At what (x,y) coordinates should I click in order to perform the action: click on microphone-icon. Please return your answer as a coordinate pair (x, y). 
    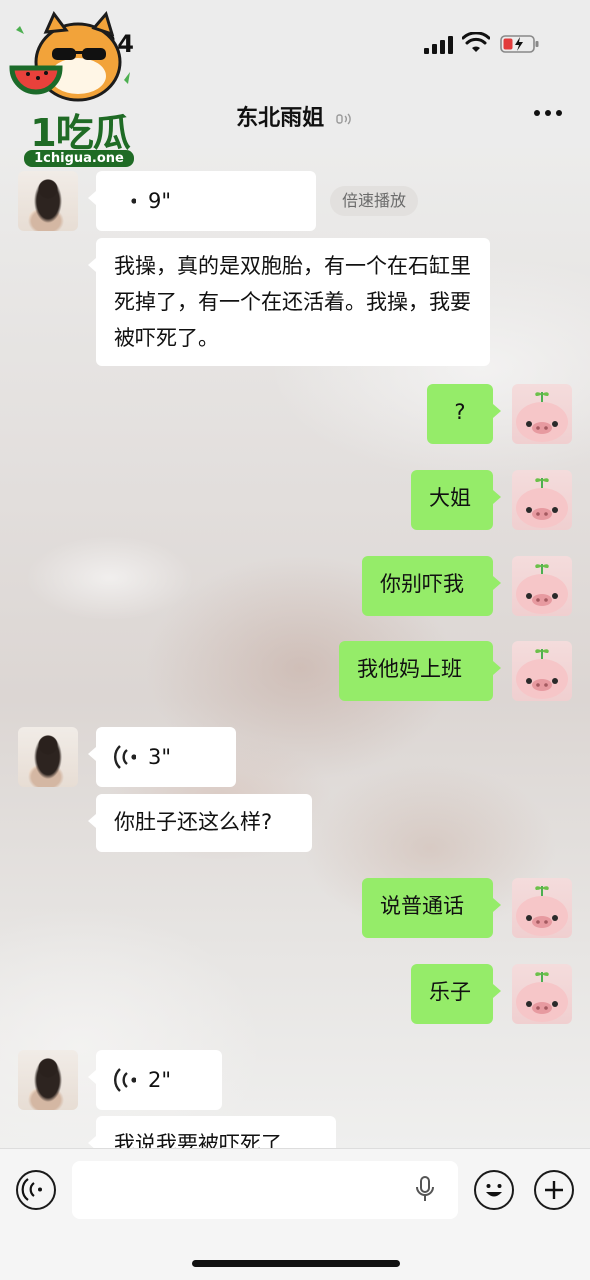
    Looking at the image, I should click on (425, 1190).